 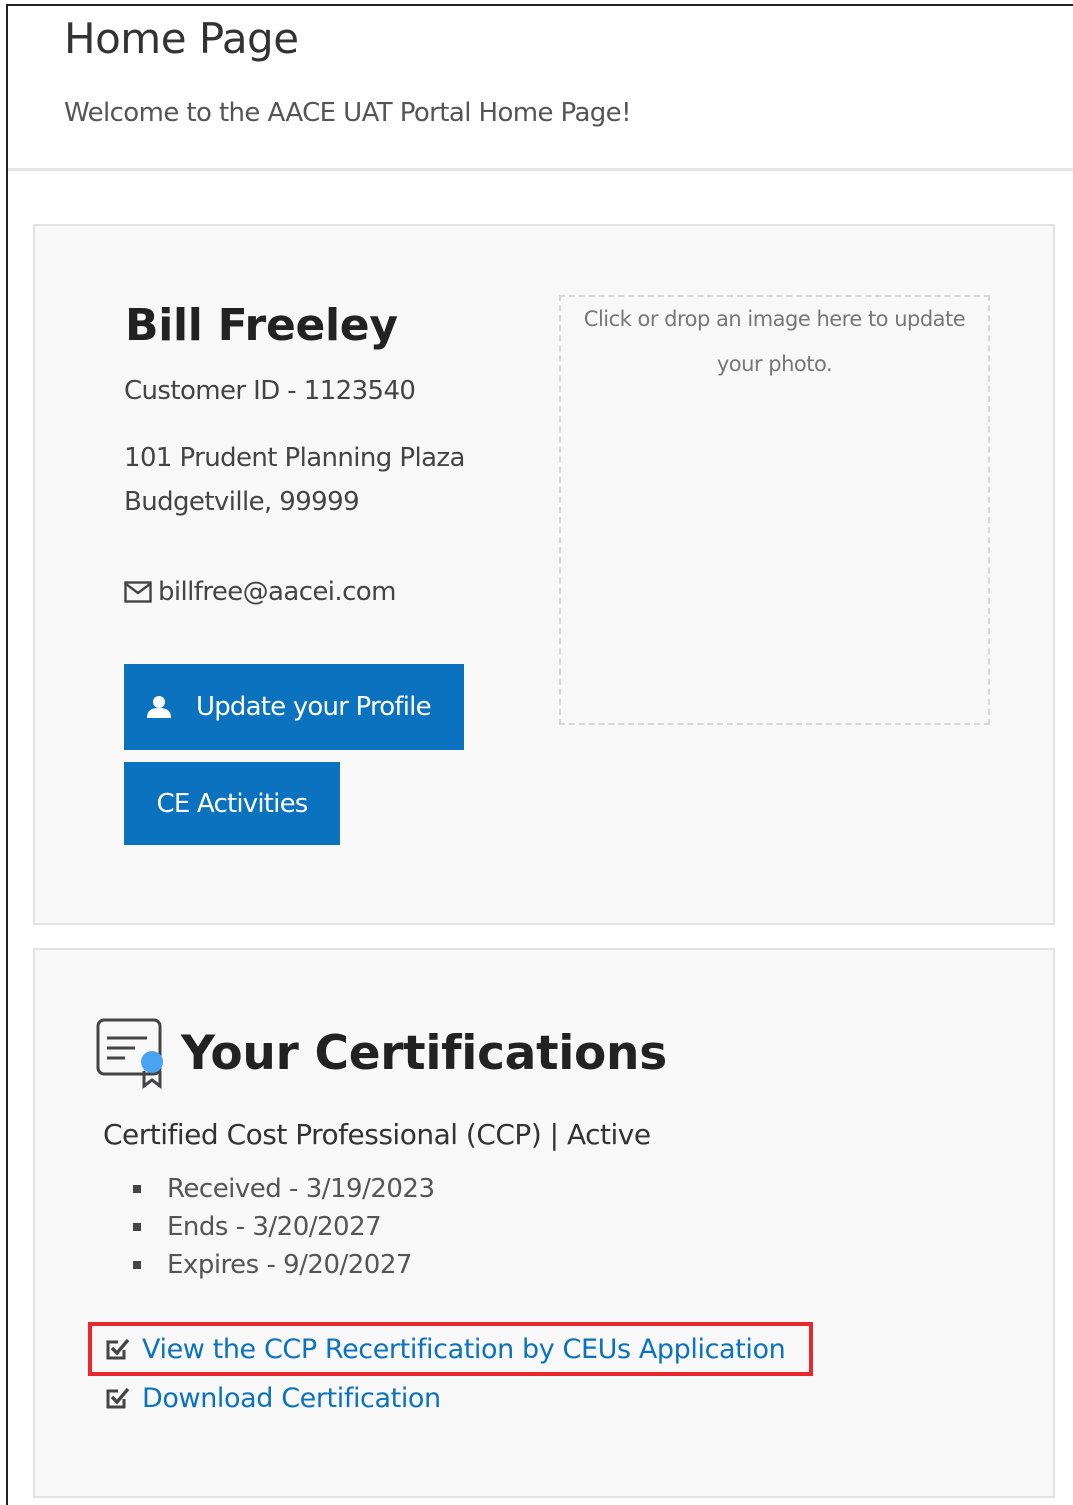 I want to click on list-item: Expires - 9/20/2027, so click(x=284, y=1265).